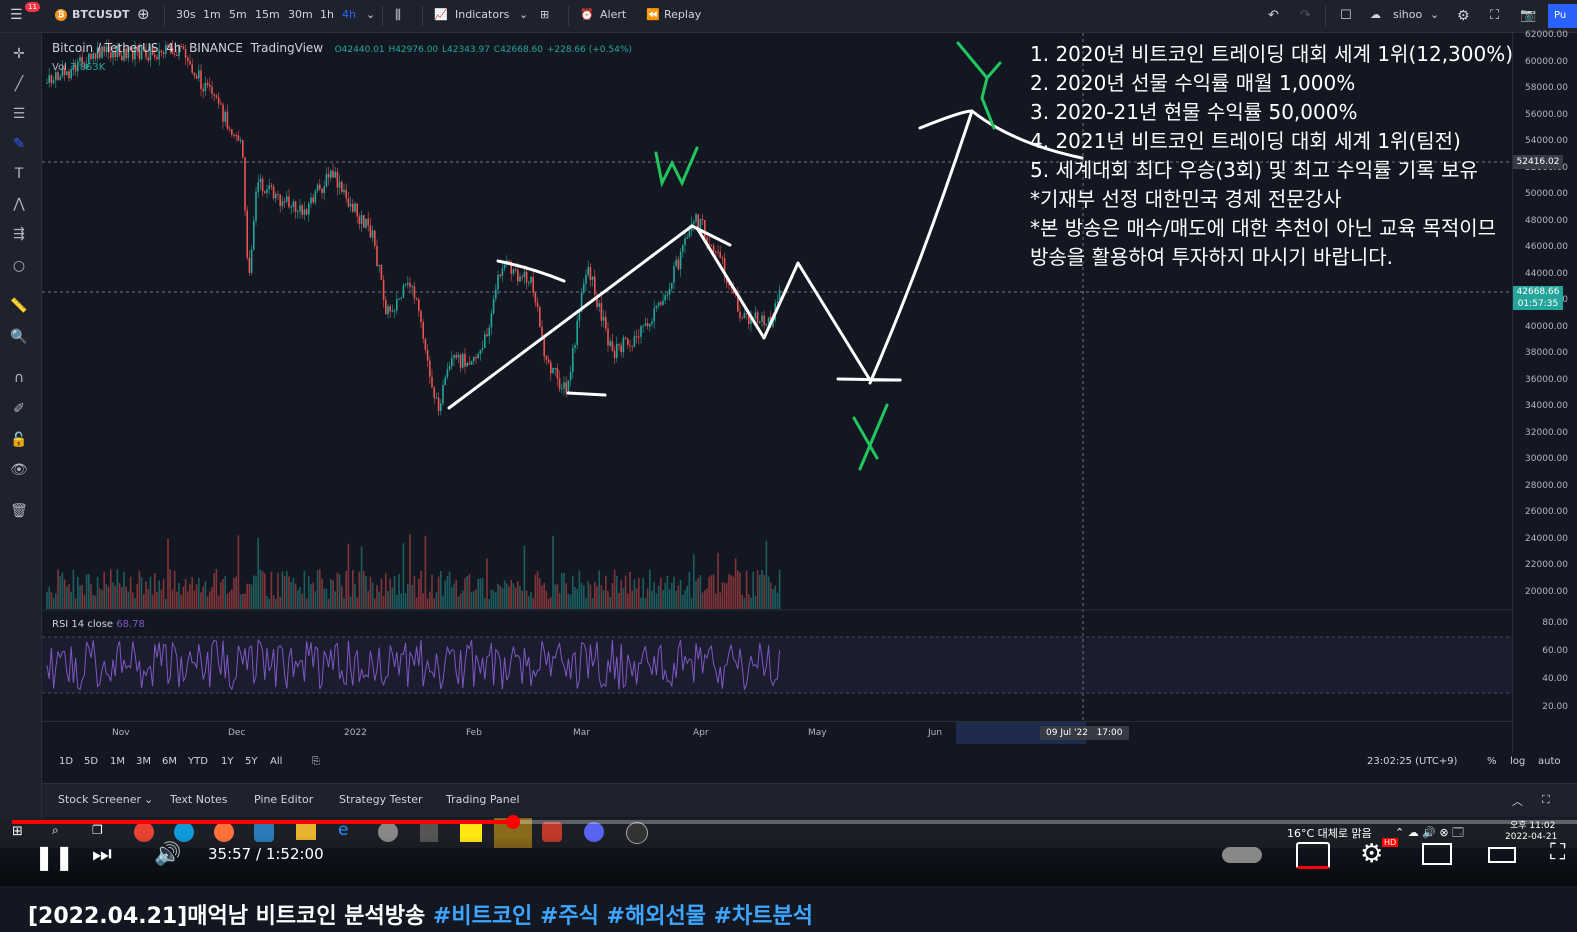 The width and height of the screenshot is (1577, 932). I want to click on time-axis: Nov Dec 2022 Feb Mar Apr May Jun, so click(777, 733).